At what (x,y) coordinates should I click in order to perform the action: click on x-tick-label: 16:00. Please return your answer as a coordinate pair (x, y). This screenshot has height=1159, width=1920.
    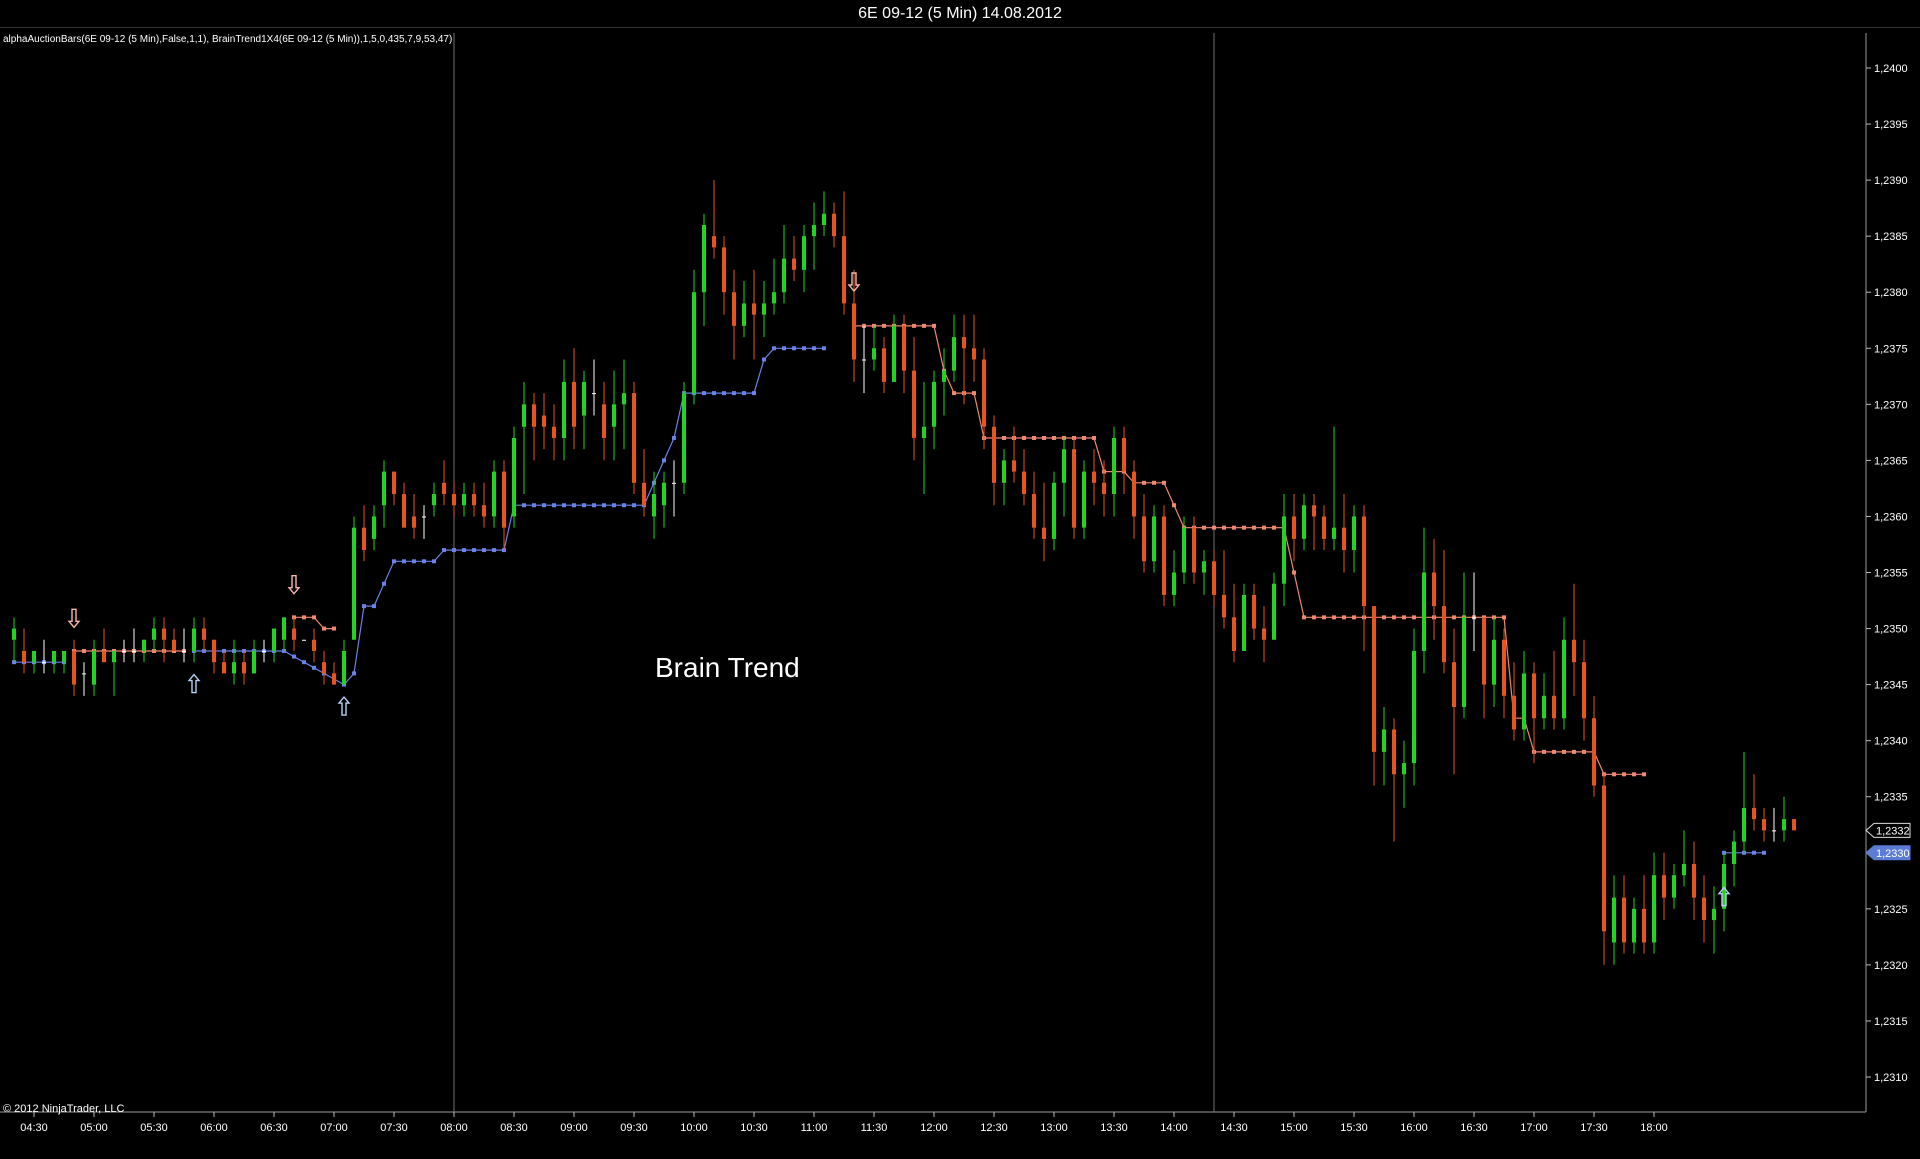
    Looking at the image, I should click on (1414, 1128).